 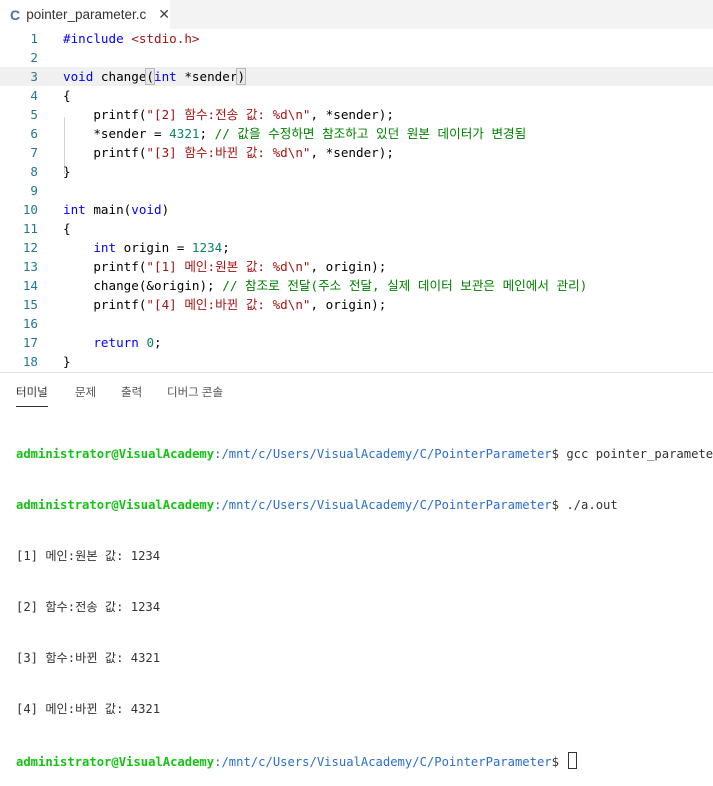 What do you see at coordinates (34, 171) in the screenshot?
I see `line-number: 8` at bounding box center [34, 171].